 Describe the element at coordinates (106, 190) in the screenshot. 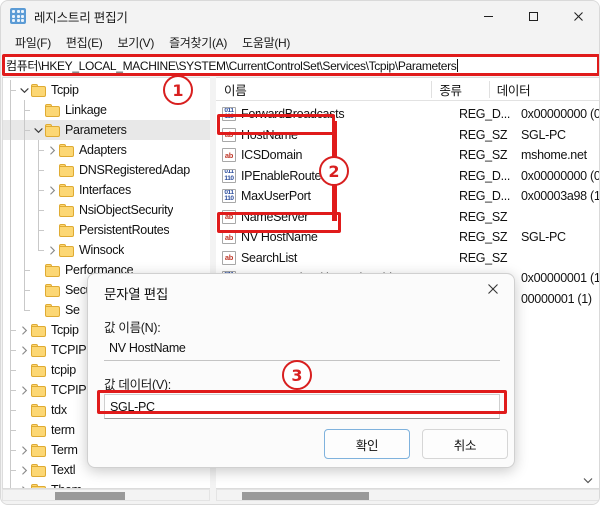

I see `tree-item: Interfaces` at that location.